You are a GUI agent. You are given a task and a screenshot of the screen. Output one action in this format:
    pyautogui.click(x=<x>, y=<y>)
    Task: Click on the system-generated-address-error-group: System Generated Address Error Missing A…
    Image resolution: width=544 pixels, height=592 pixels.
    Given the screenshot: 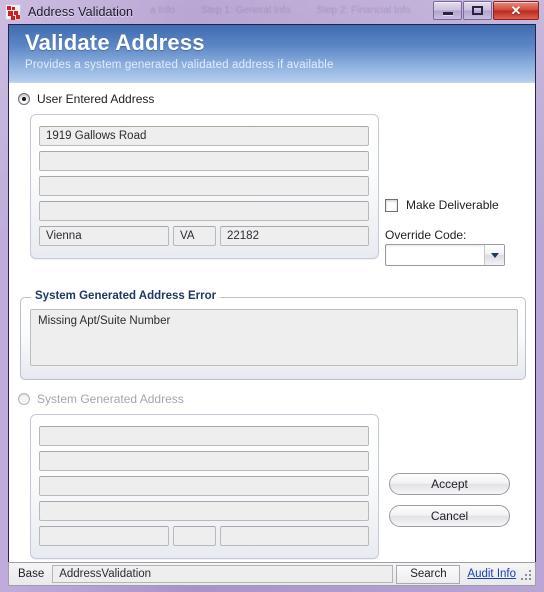 What is the action you would take?
    pyautogui.click(x=273, y=335)
    